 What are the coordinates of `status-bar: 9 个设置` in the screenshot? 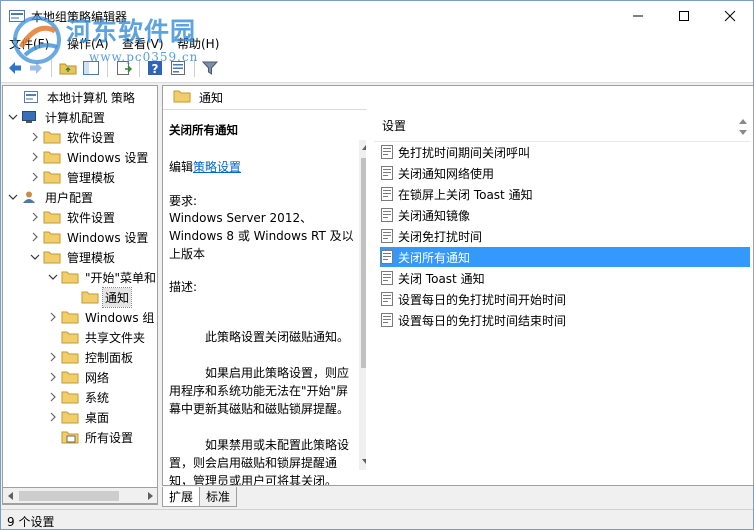 It's located at (377, 519).